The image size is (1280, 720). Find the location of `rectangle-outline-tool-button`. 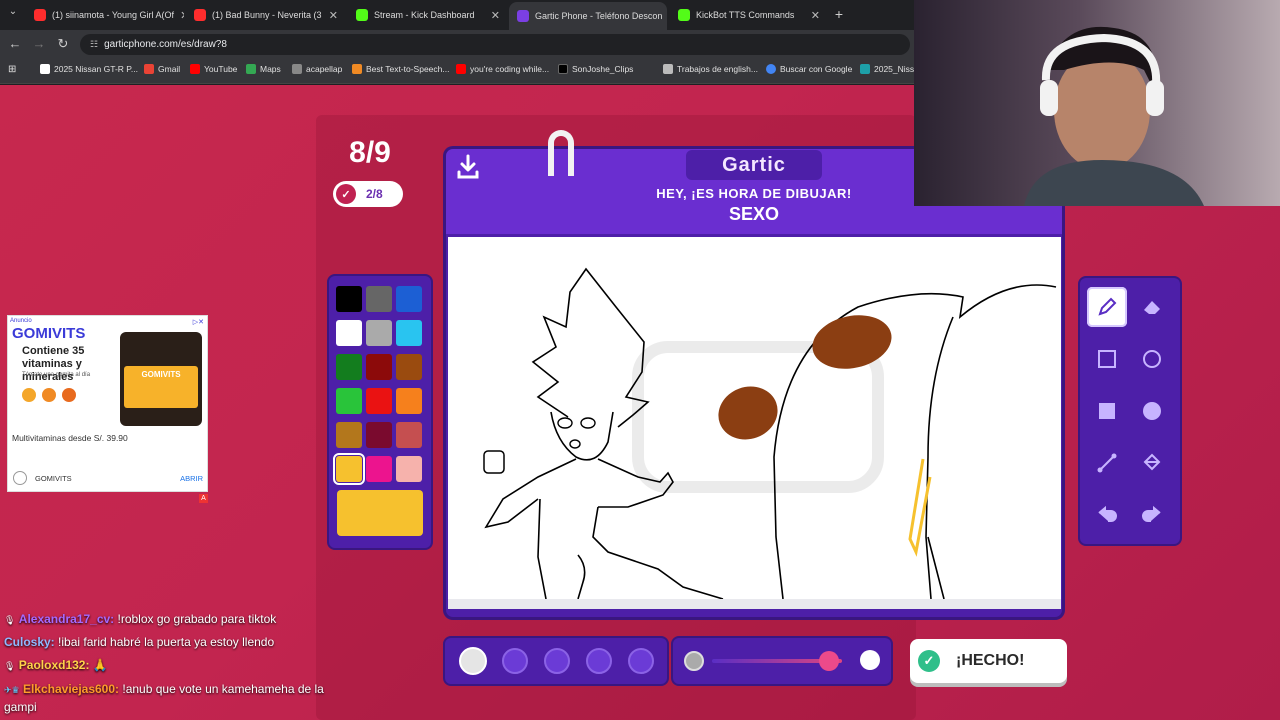

rectangle-outline-tool-button is located at coordinates (1107, 359).